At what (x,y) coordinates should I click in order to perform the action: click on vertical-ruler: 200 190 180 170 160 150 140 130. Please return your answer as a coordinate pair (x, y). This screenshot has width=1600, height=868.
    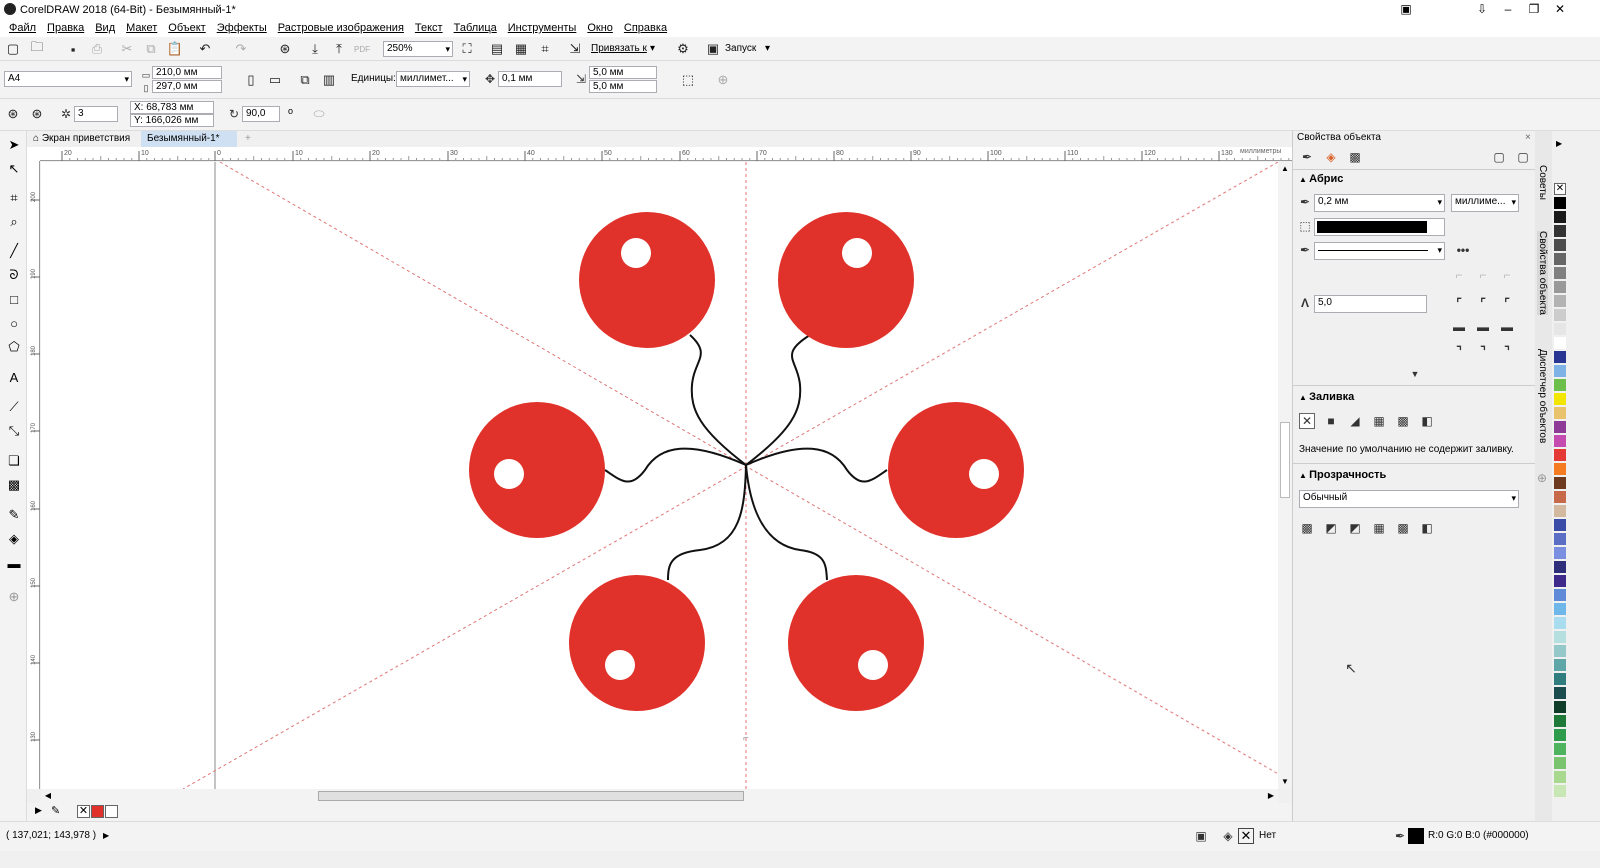
    Looking at the image, I should click on (33, 475).